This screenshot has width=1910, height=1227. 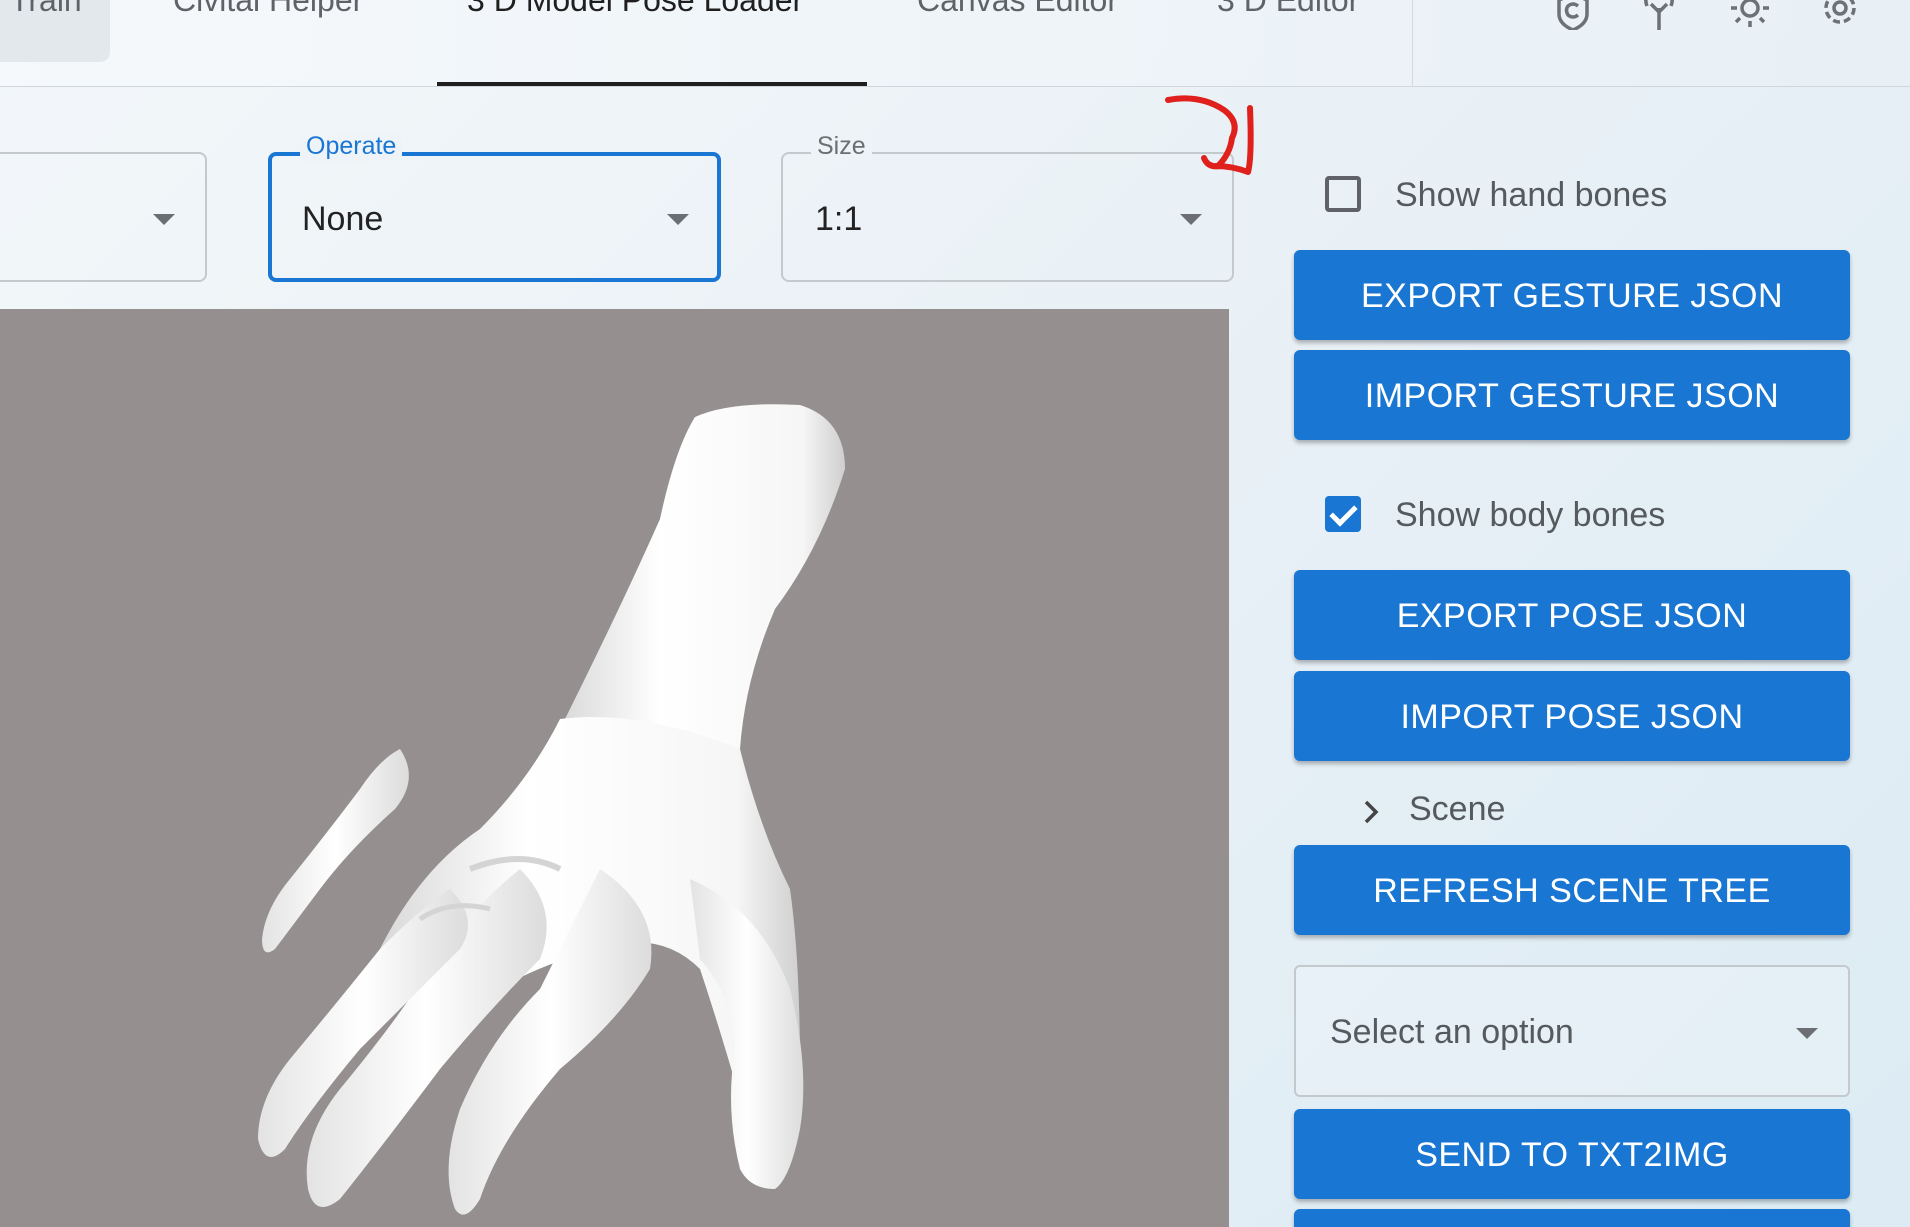 I want to click on chevron-right-icon, so click(x=1372, y=812).